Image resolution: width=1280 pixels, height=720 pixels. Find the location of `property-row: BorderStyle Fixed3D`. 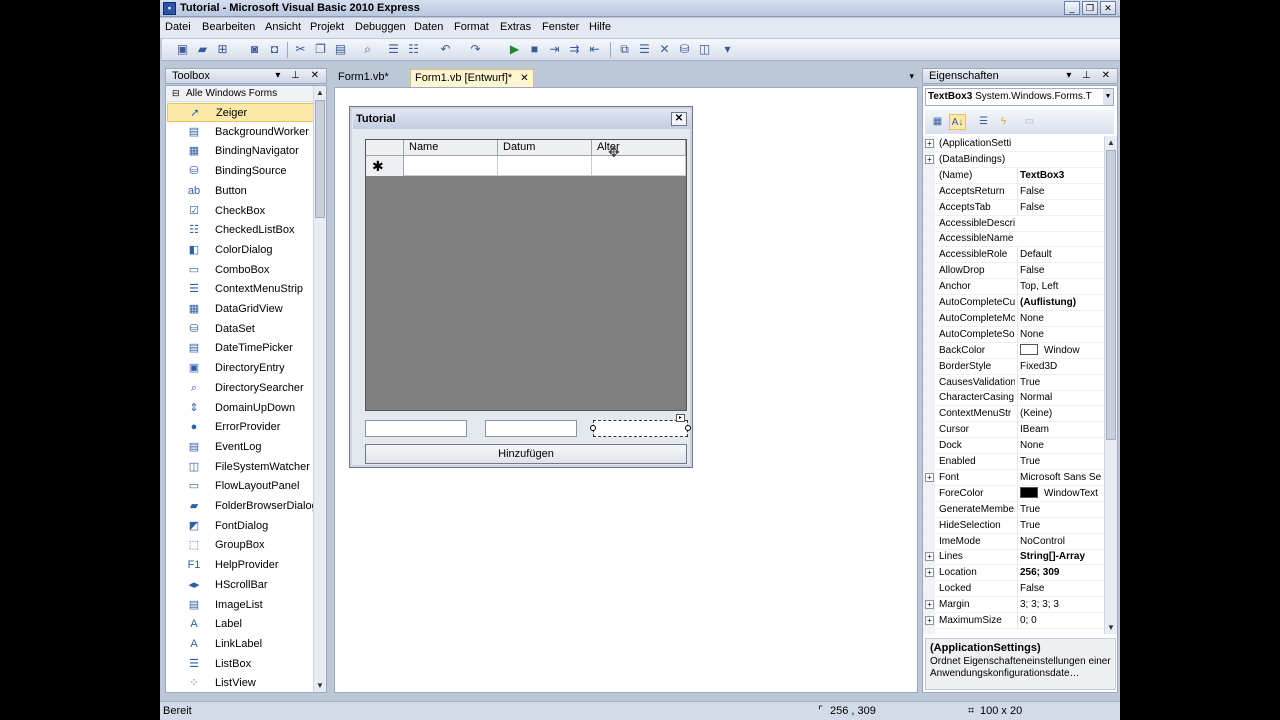

property-row: BorderStyle Fixed3D is located at coordinates (1014, 366).